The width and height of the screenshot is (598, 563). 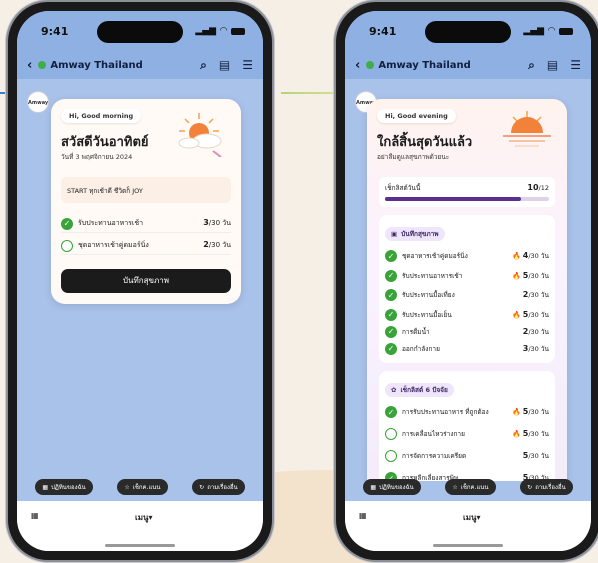 What do you see at coordinates (415, 234) in the screenshot?
I see `section-header: ▣ บันทึกสุขภาพ` at bounding box center [415, 234].